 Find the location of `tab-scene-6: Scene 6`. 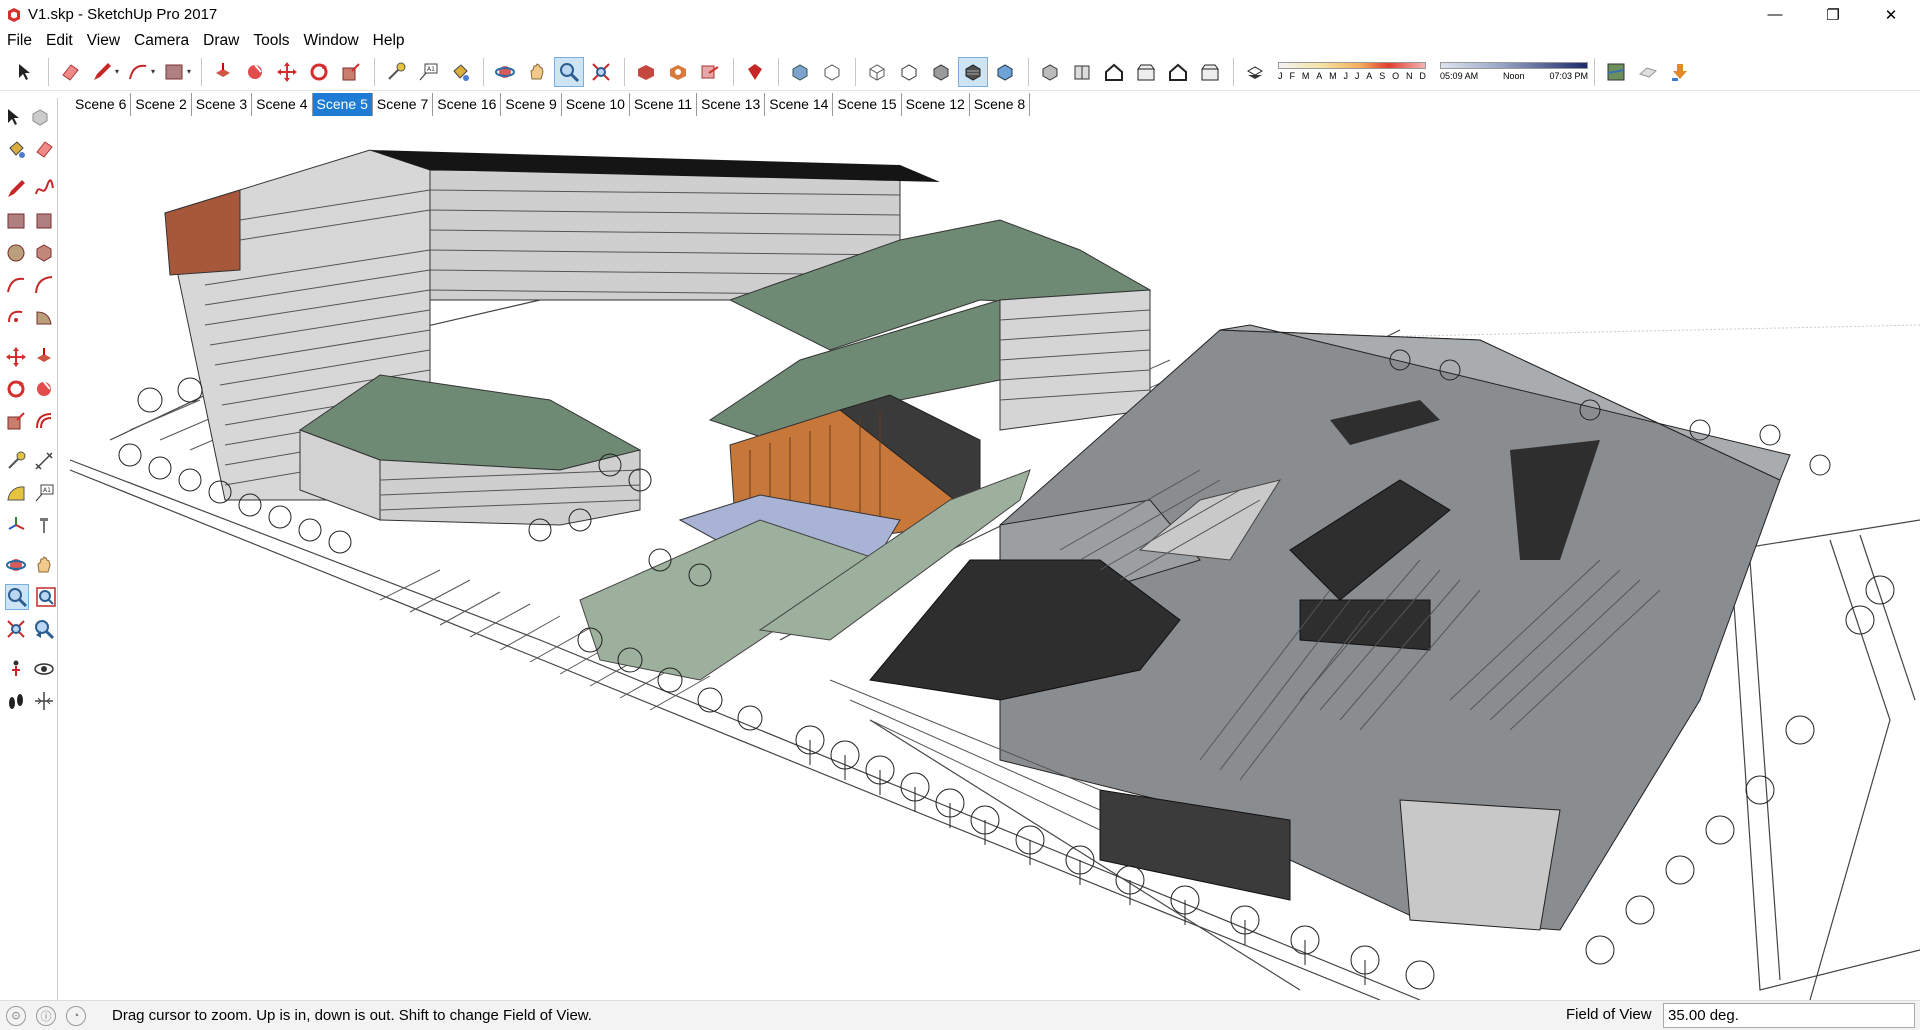

tab-scene-6: Scene 6 is located at coordinates (101, 104).